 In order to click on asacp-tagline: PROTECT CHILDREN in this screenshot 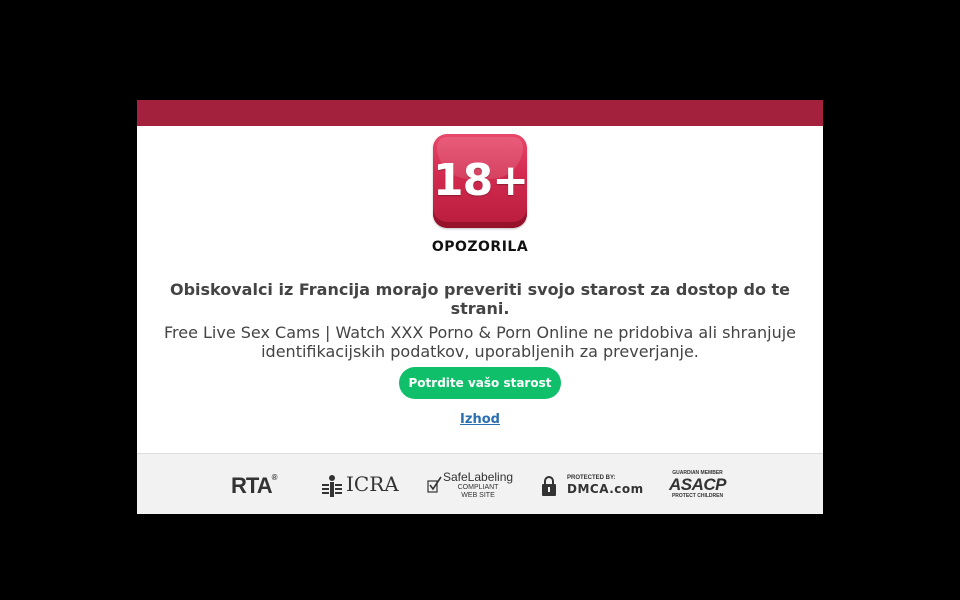, I will do `click(697, 496)`.